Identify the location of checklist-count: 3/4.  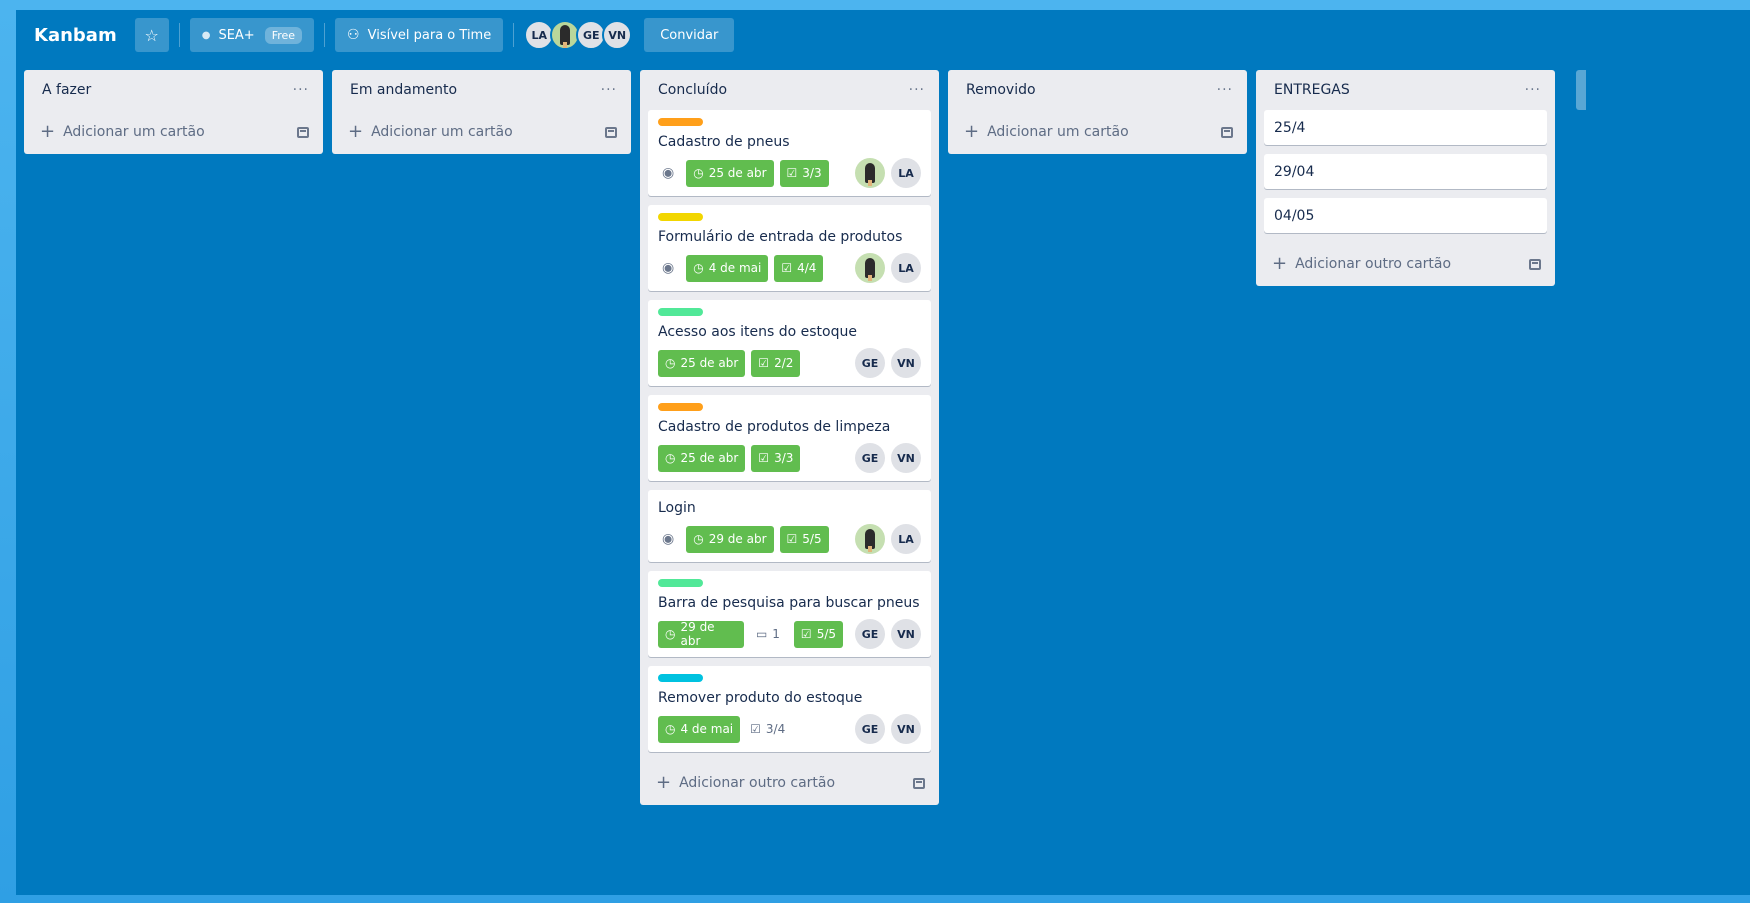
(775, 729).